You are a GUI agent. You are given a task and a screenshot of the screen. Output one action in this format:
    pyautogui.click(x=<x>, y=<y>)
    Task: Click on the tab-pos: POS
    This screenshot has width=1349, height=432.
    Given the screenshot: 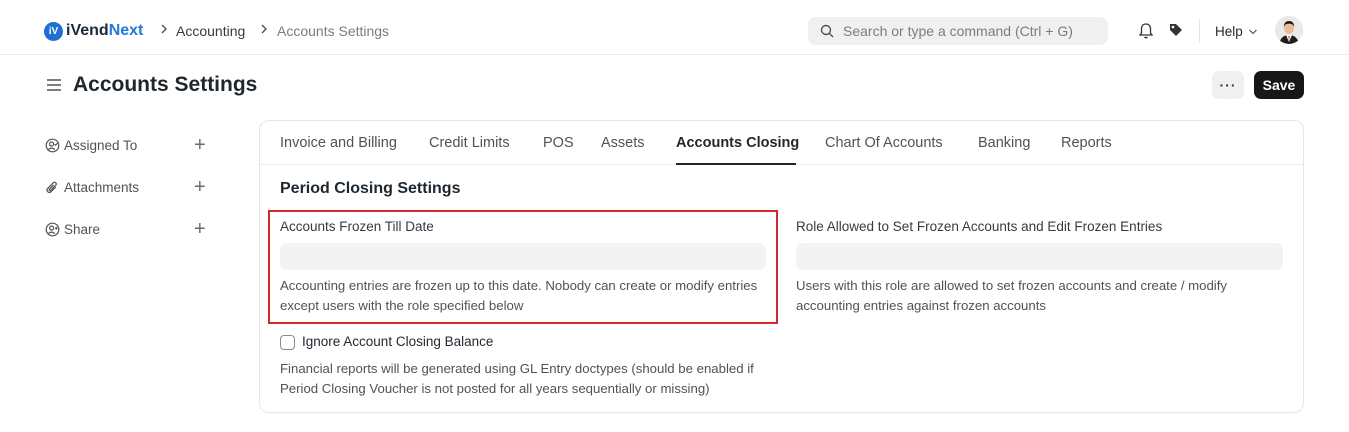 What is the action you would take?
    pyautogui.click(x=558, y=143)
    